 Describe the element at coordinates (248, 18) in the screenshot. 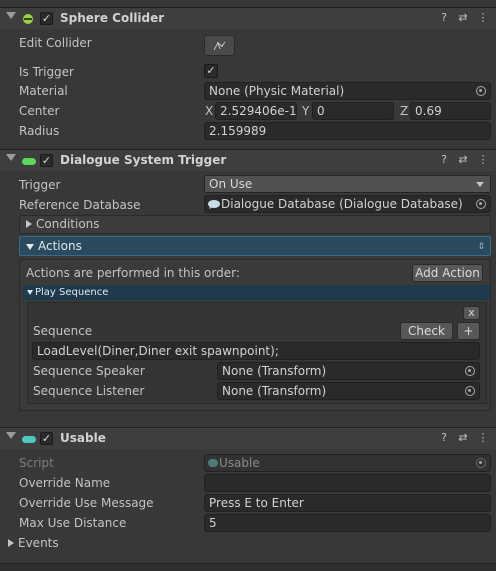

I see `sphere-collider-header: ✓ Sphere Collider ? ⇄ ⋮` at that location.